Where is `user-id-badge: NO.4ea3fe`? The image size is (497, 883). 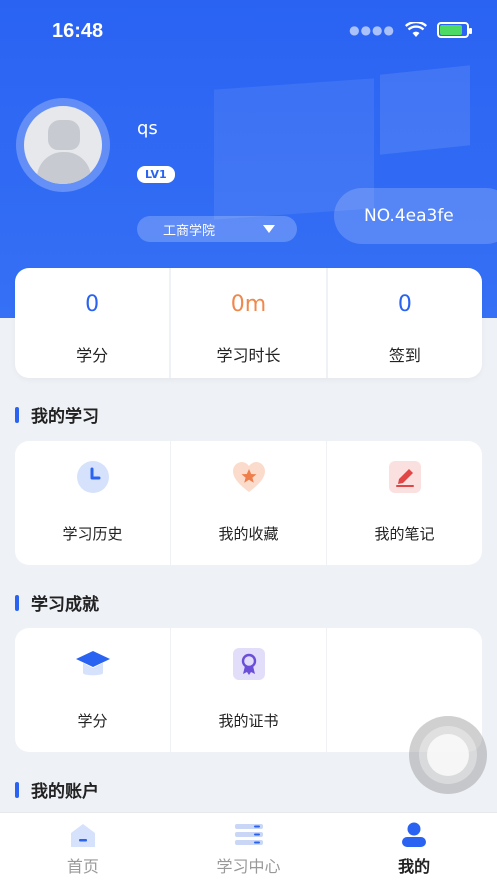 user-id-badge: NO.4ea3fe is located at coordinates (415, 216).